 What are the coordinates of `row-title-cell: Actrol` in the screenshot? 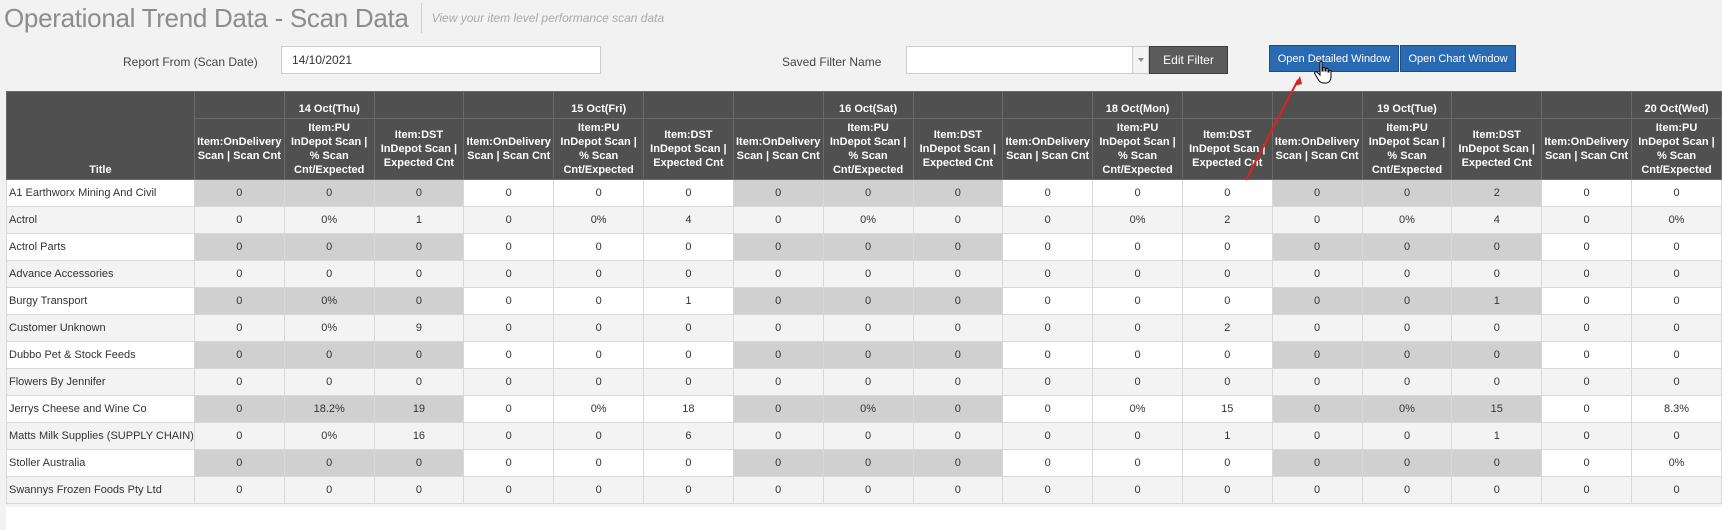 It's located at (100, 220).